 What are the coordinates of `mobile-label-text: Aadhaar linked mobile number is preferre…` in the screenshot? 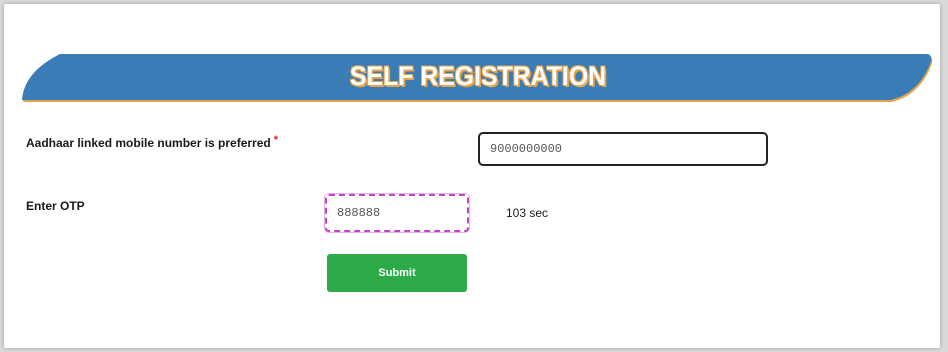 It's located at (148, 143).